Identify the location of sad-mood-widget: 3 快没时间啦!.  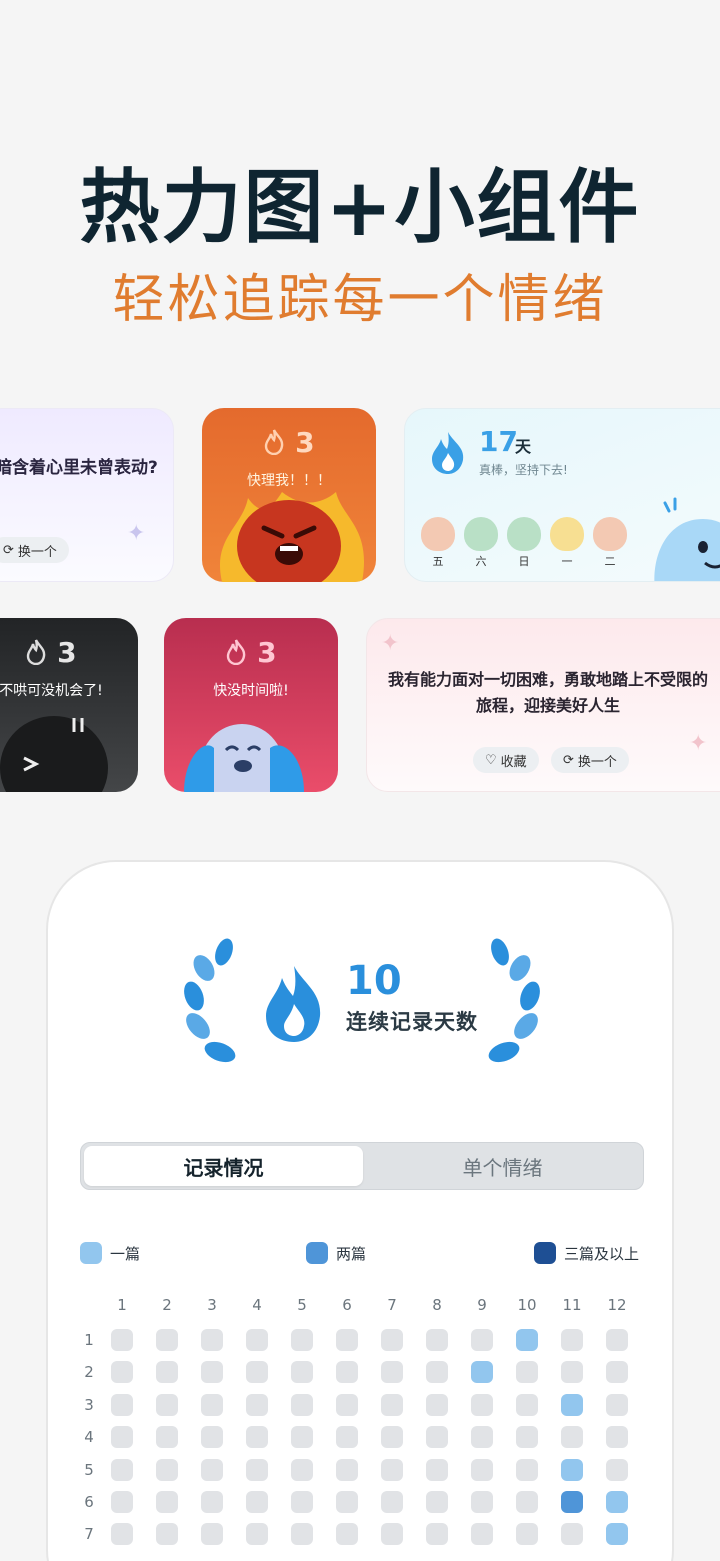
(251, 705).